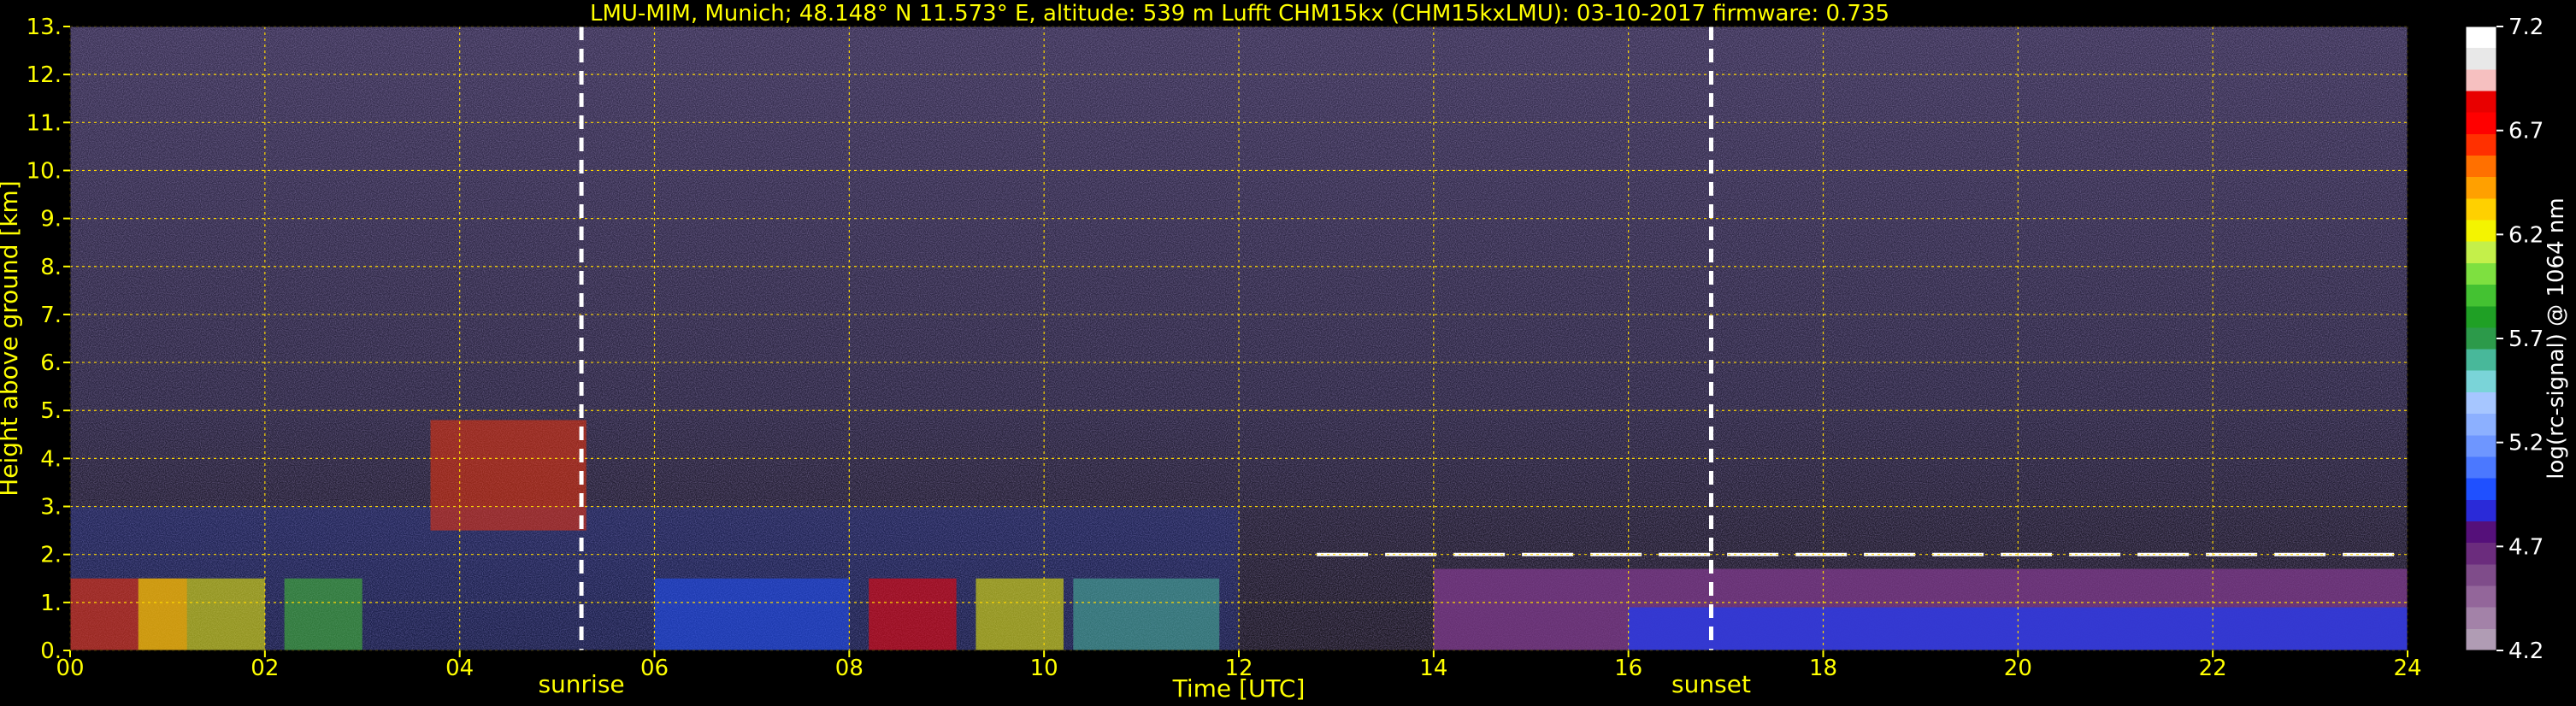  What do you see at coordinates (1044, 668) in the screenshot?
I see `x-tick-label: 10` at bounding box center [1044, 668].